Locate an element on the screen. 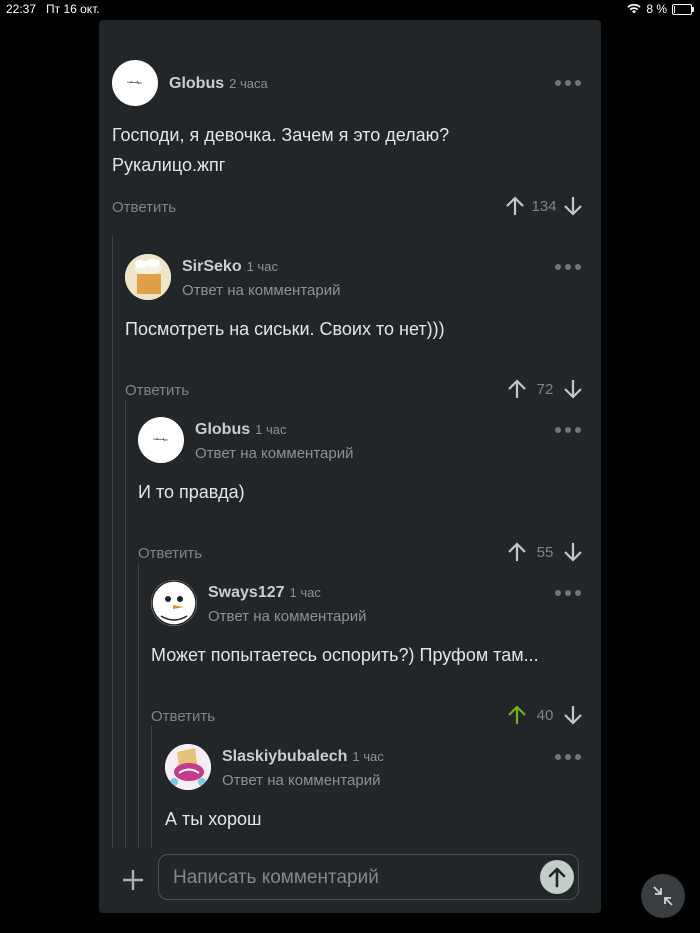  vote-control: 55 is located at coordinates (545, 552).